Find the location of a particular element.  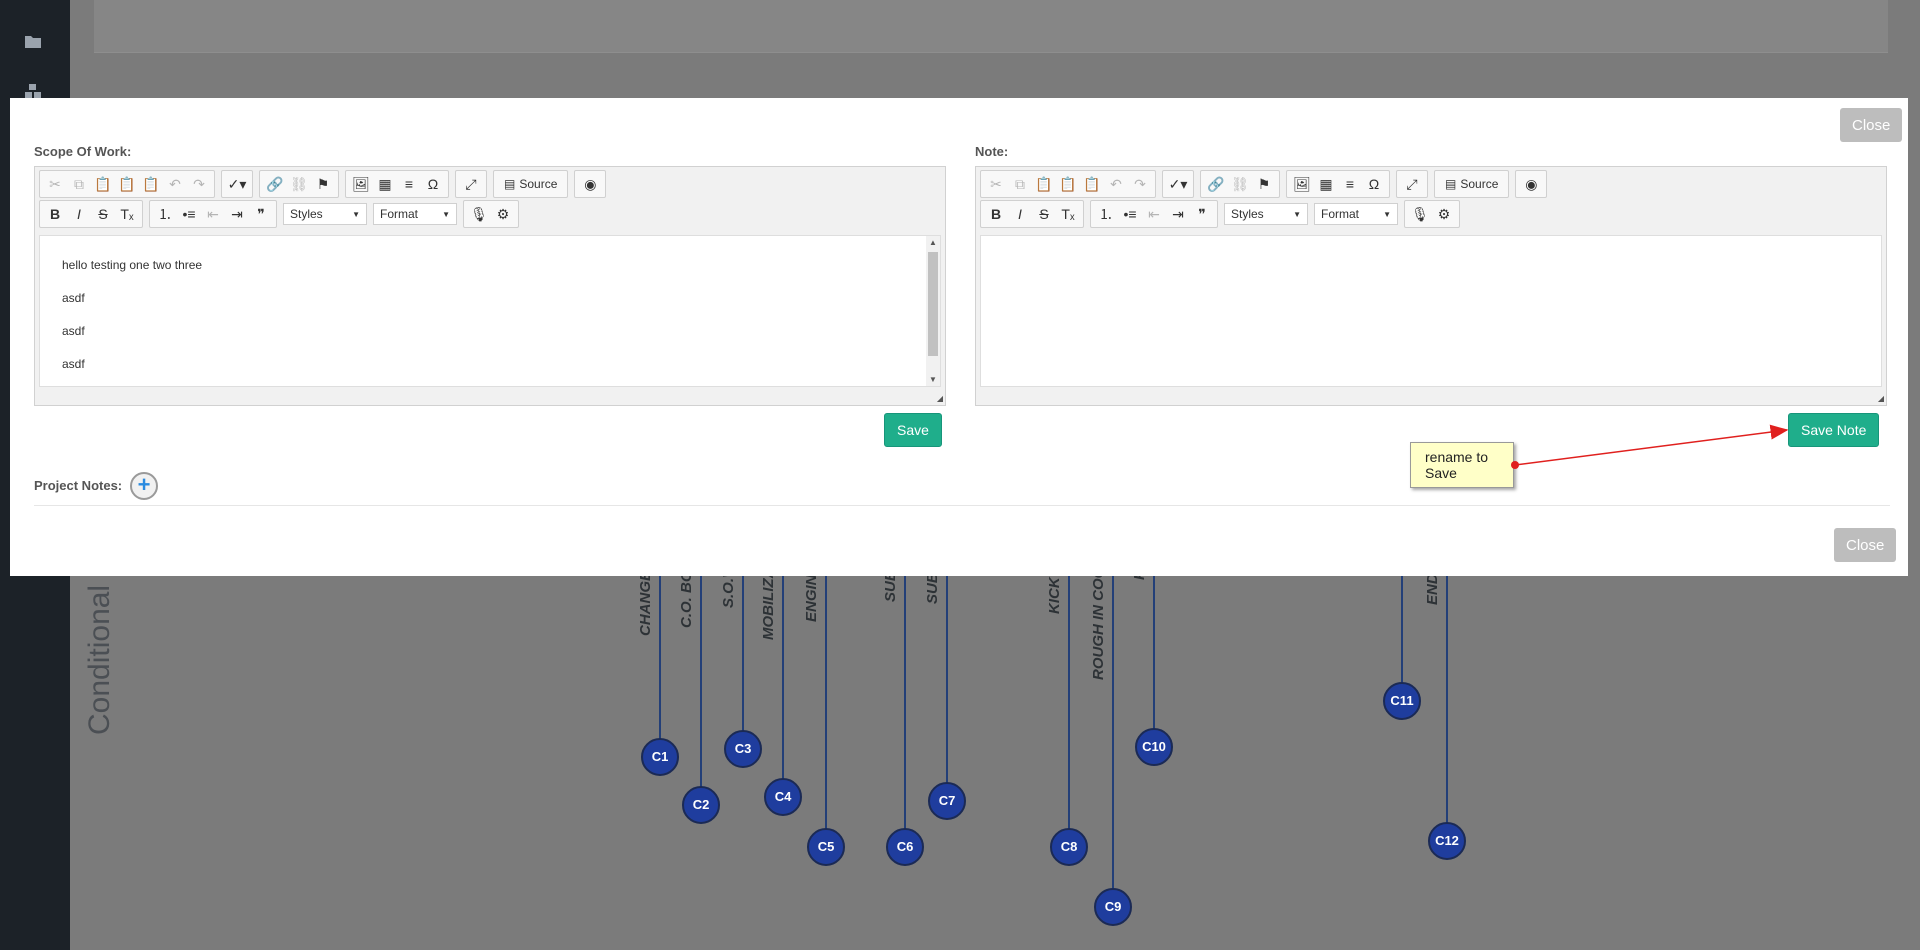

annotation-arrow is located at coordinates (1650, 446).